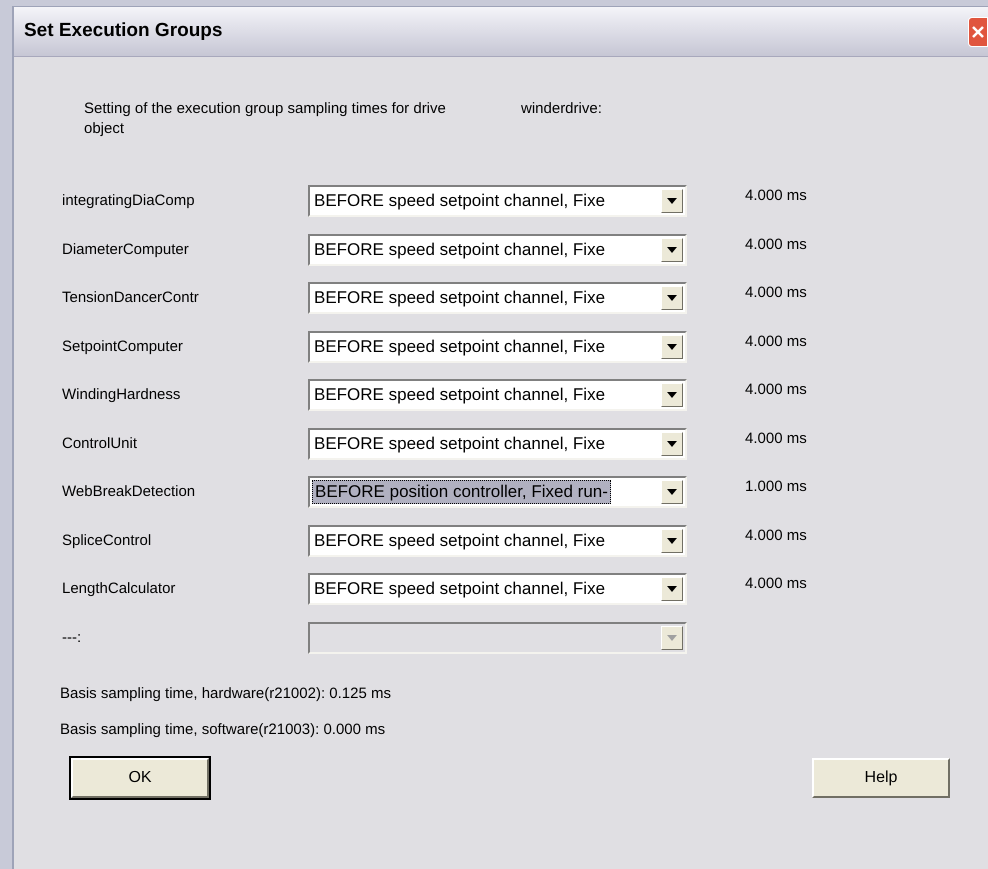 This screenshot has width=988, height=869. I want to click on description-text: Setting of the execution group sampling times for drive object, so click(265, 119).